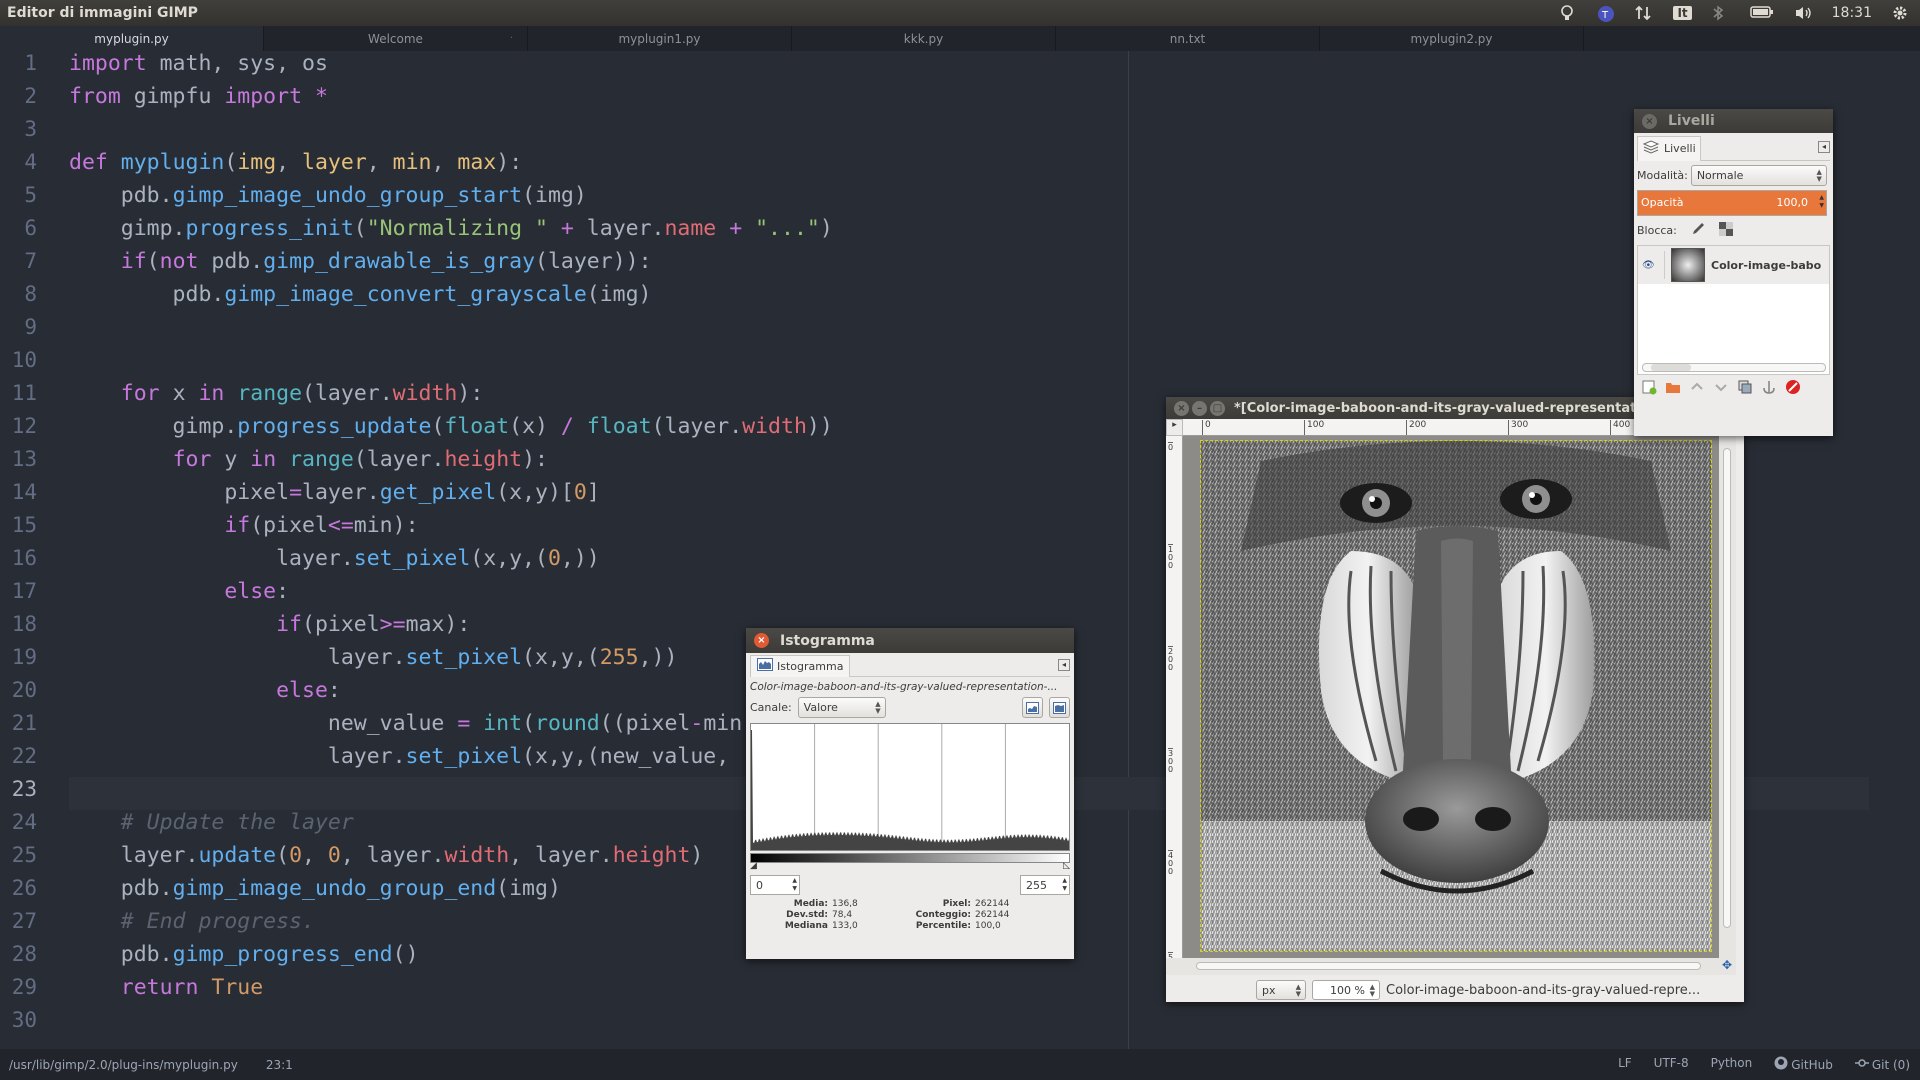 The image size is (1920, 1080). What do you see at coordinates (1066, 866) in the screenshot?
I see `range-max-marker: ◺` at bounding box center [1066, 866].